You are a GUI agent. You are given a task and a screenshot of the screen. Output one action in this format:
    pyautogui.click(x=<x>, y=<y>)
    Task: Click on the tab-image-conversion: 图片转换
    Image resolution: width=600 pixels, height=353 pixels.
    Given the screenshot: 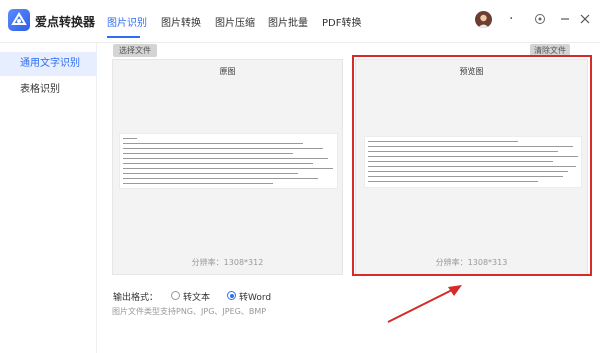 What is the action you would take?
    pyautogui.click(x=181, y=21)
    